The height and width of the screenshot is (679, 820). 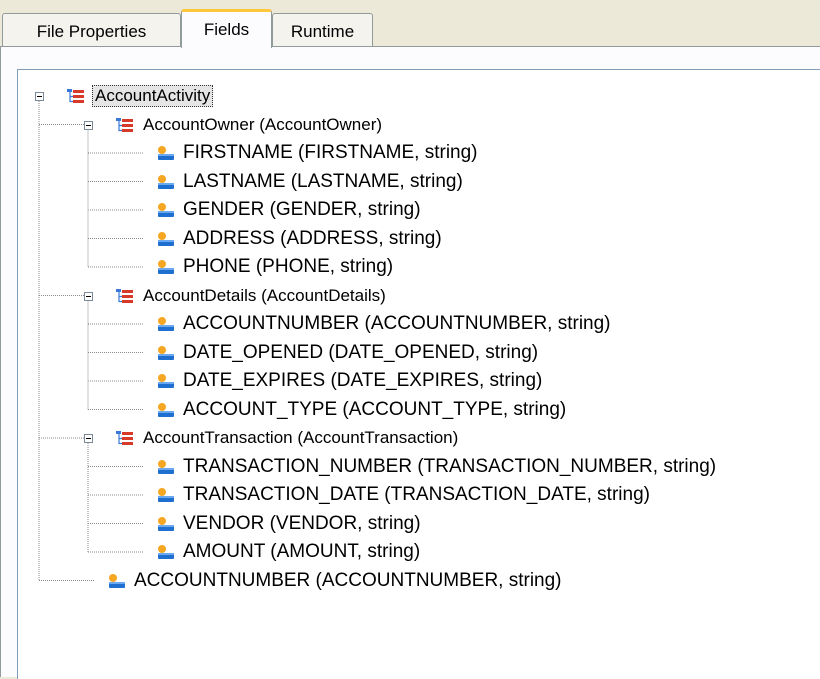 I want to click on tree-node-field: ACCOUNT_TYPE (ACCOUNT_TYPE, string), so click(x=361, y=410).